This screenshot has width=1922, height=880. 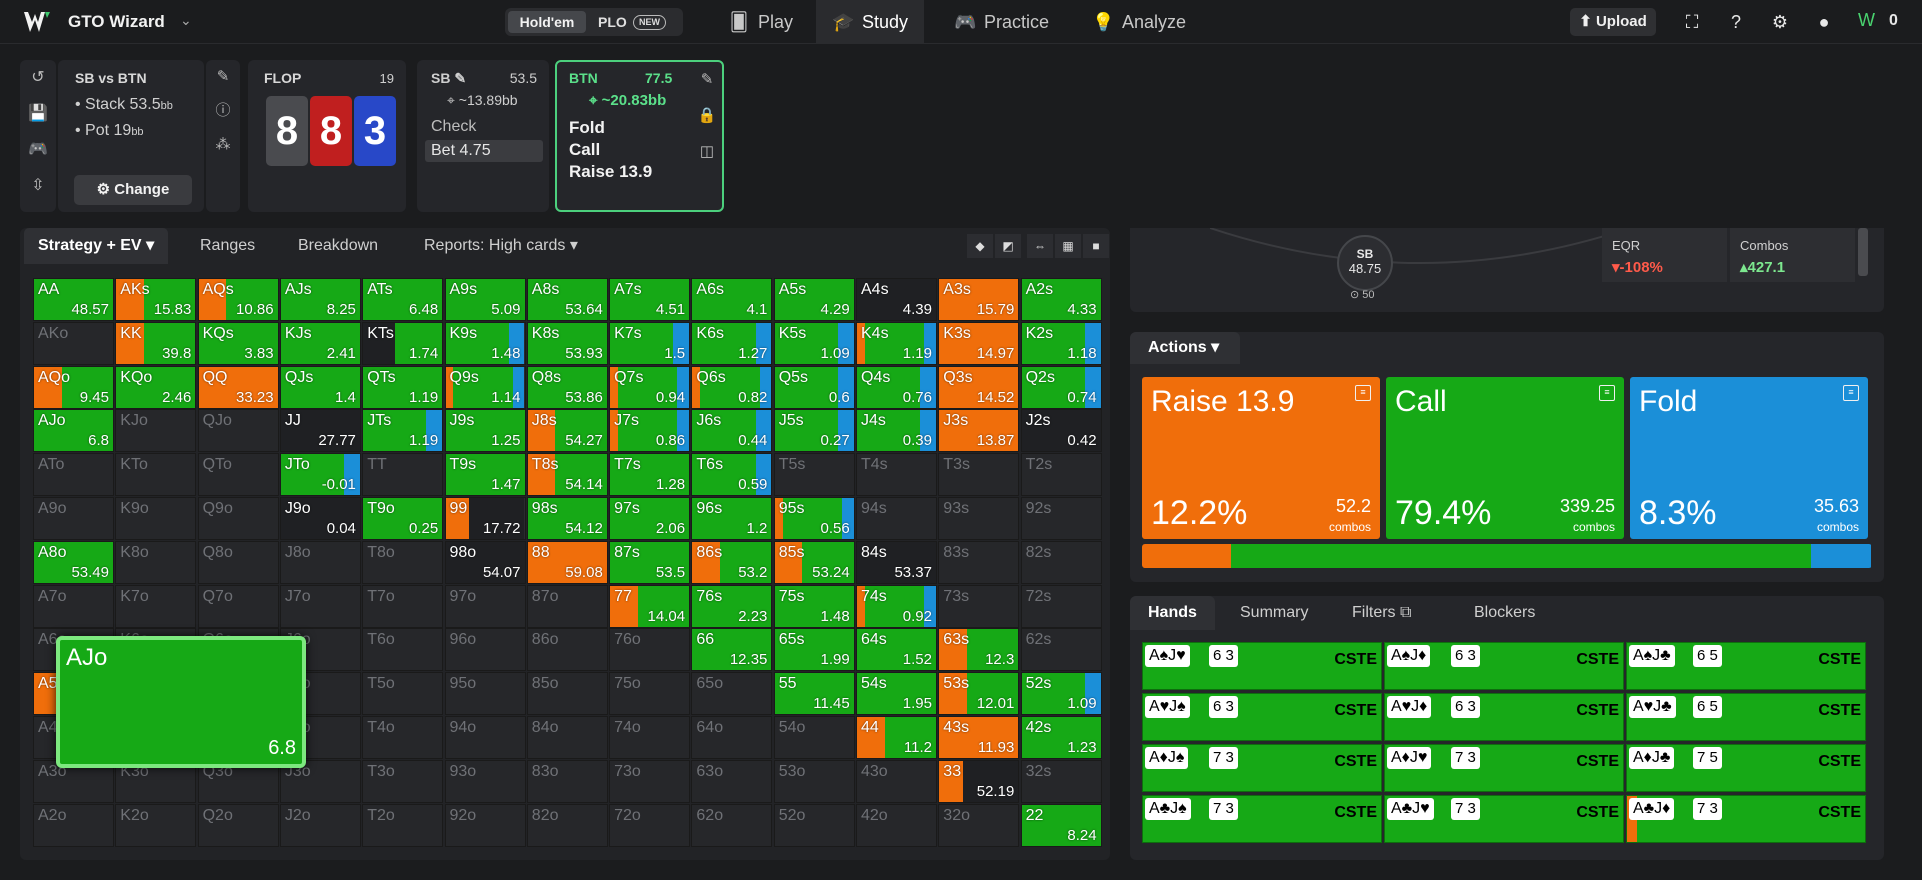 What do you see at coordinates (238, 562) in the screenshot?
I see `hand-cell: Q8o` at bounding box center [238, 562].